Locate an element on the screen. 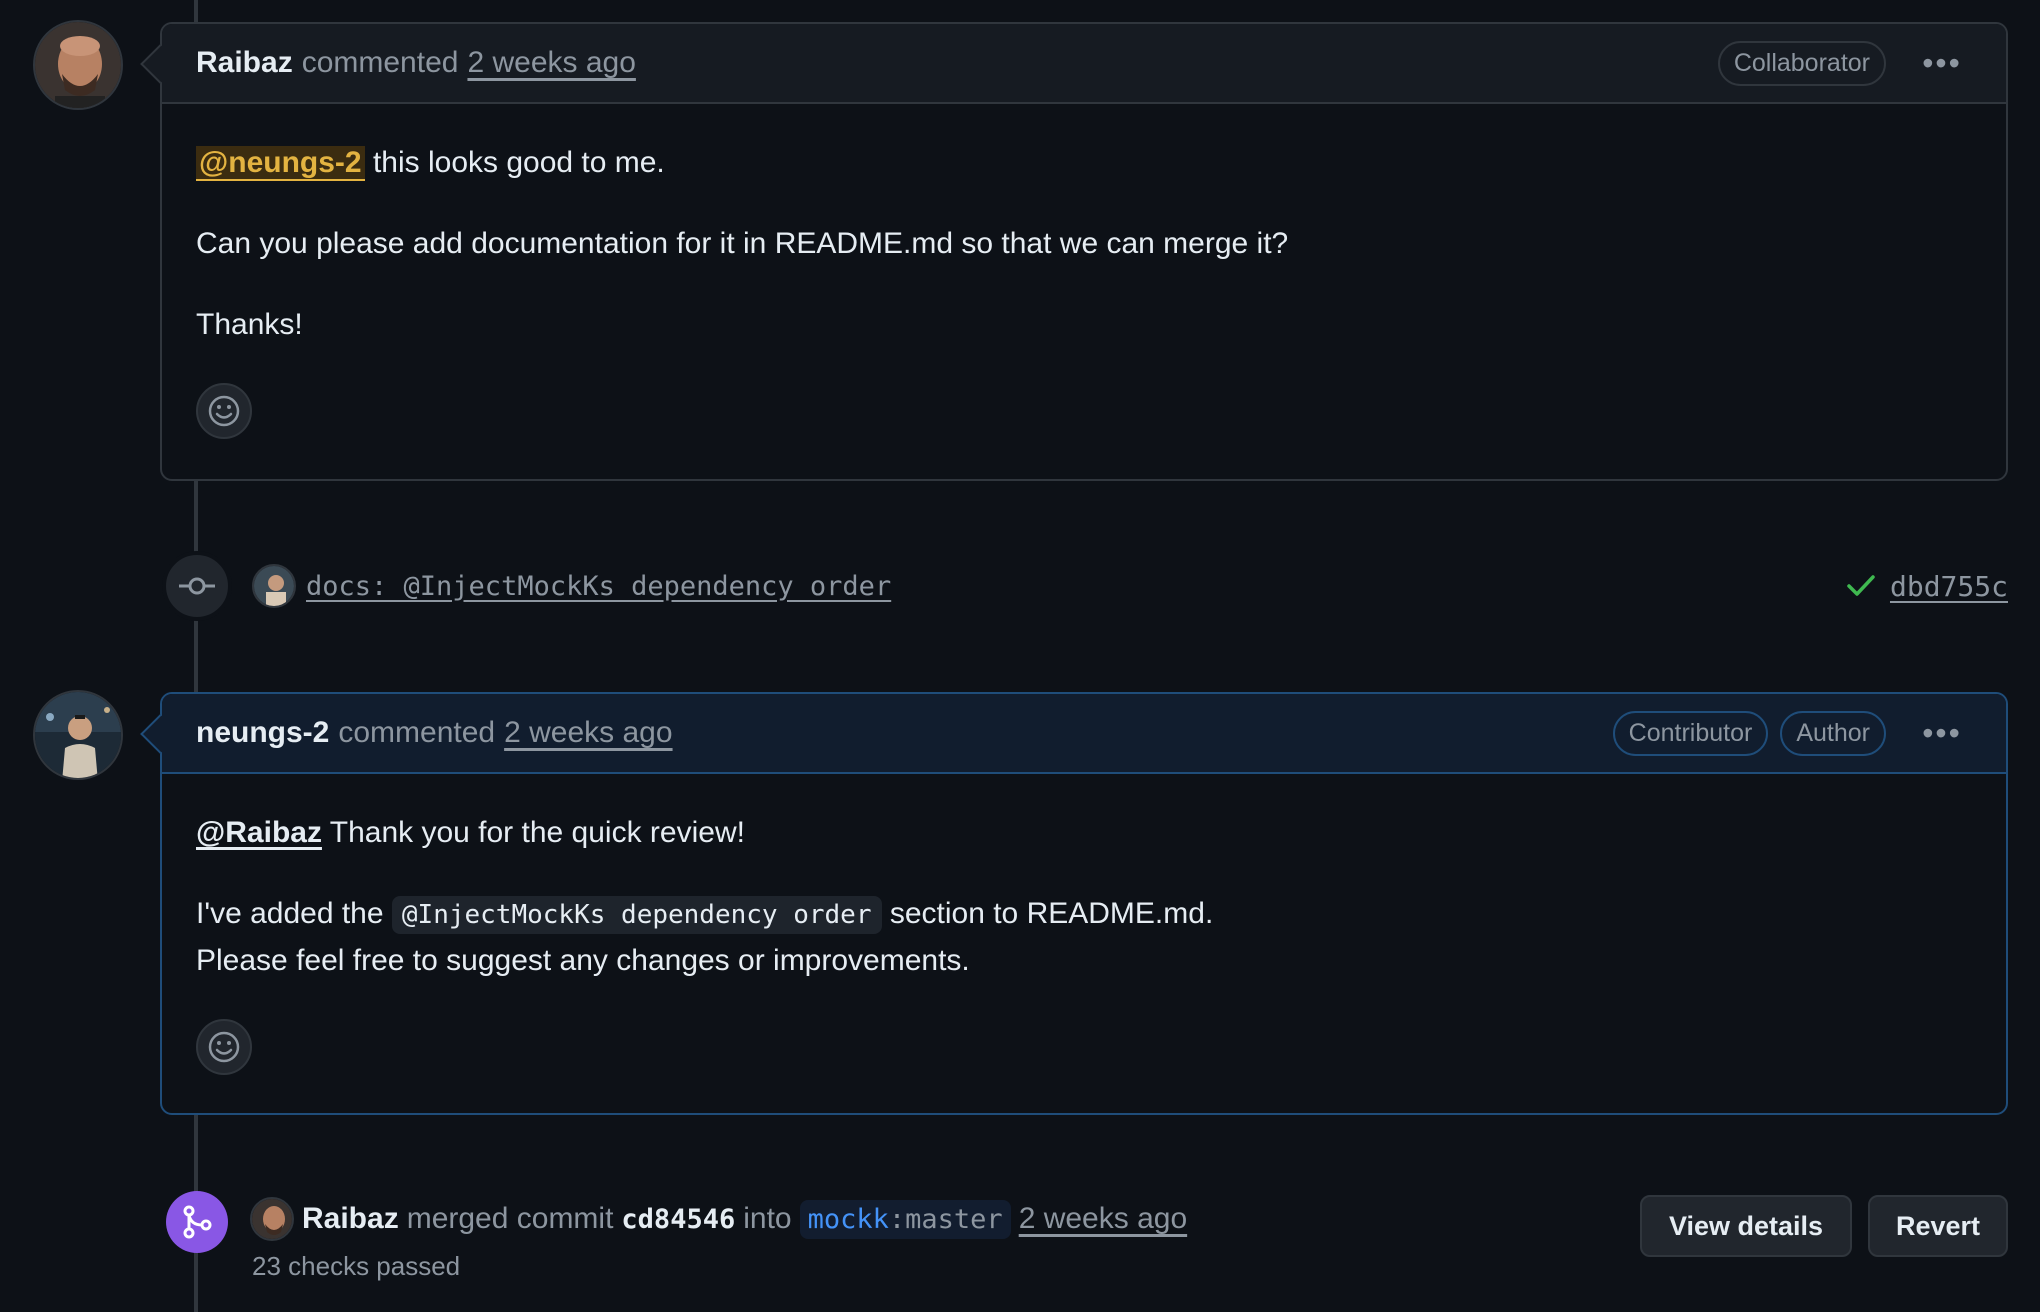 The image size is (2040, 1312). comment-text: this looks good to me. is located at coordinates (514, 162).